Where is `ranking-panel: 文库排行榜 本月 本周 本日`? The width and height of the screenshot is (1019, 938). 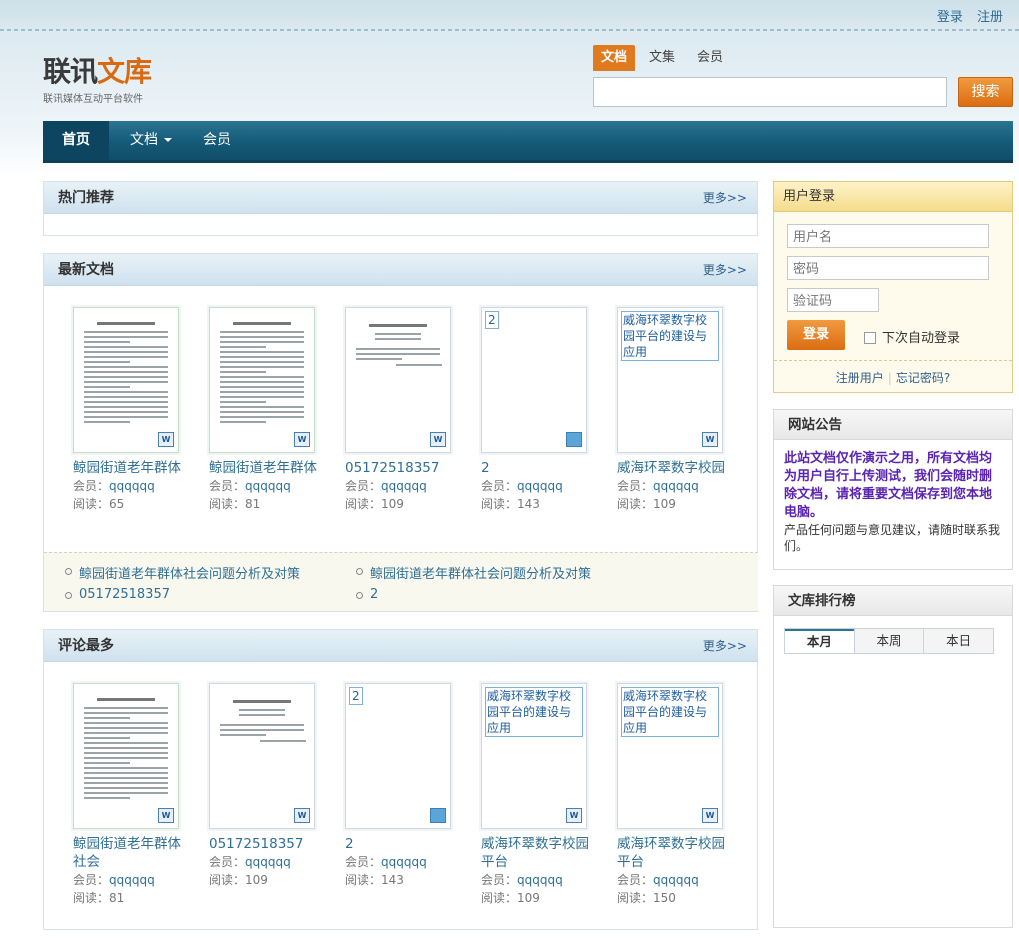 ranking-panel: 文库排行榜 本月 本周 本日 is located at coordinates (893, 756).